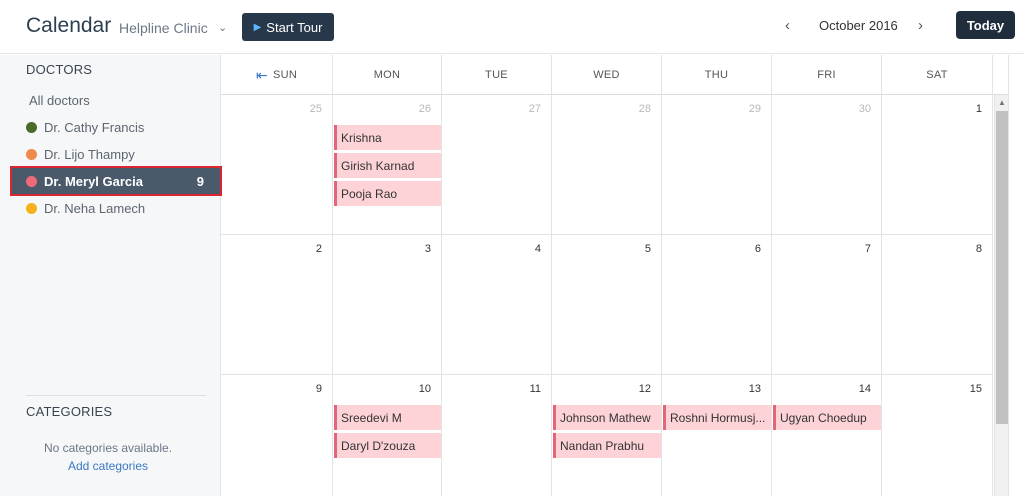 The width and height of the screenshot is (1024, 496). Describe the element at coordinates (937, 165) in the screenshot. I see `day-cell: 1` at that location.